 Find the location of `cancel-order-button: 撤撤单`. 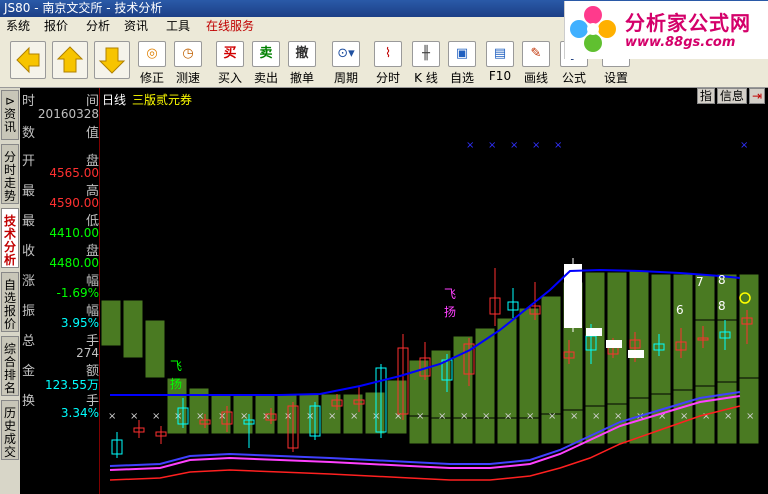

cancel-order-button: 撤撤单 is located at coordinates (302, 63).